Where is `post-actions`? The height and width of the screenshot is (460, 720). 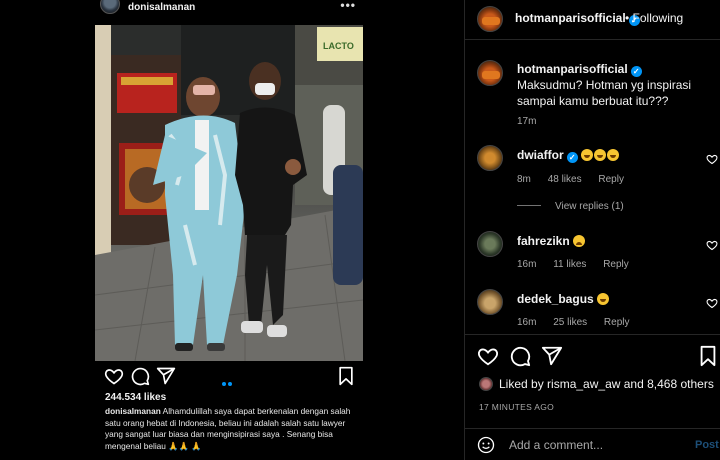 post-actions is located at coordinates (592, 354).